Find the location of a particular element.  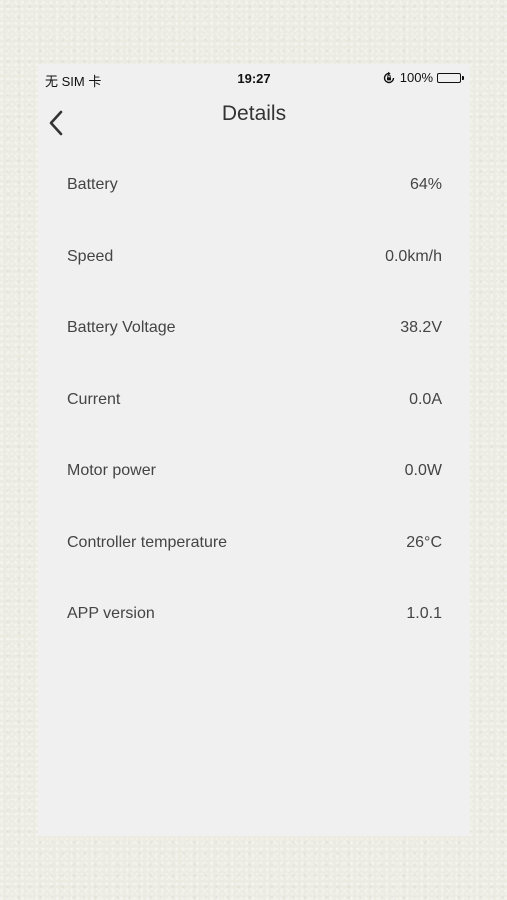

detail-label: Battery Voltage is located at coordinates (121, 327).